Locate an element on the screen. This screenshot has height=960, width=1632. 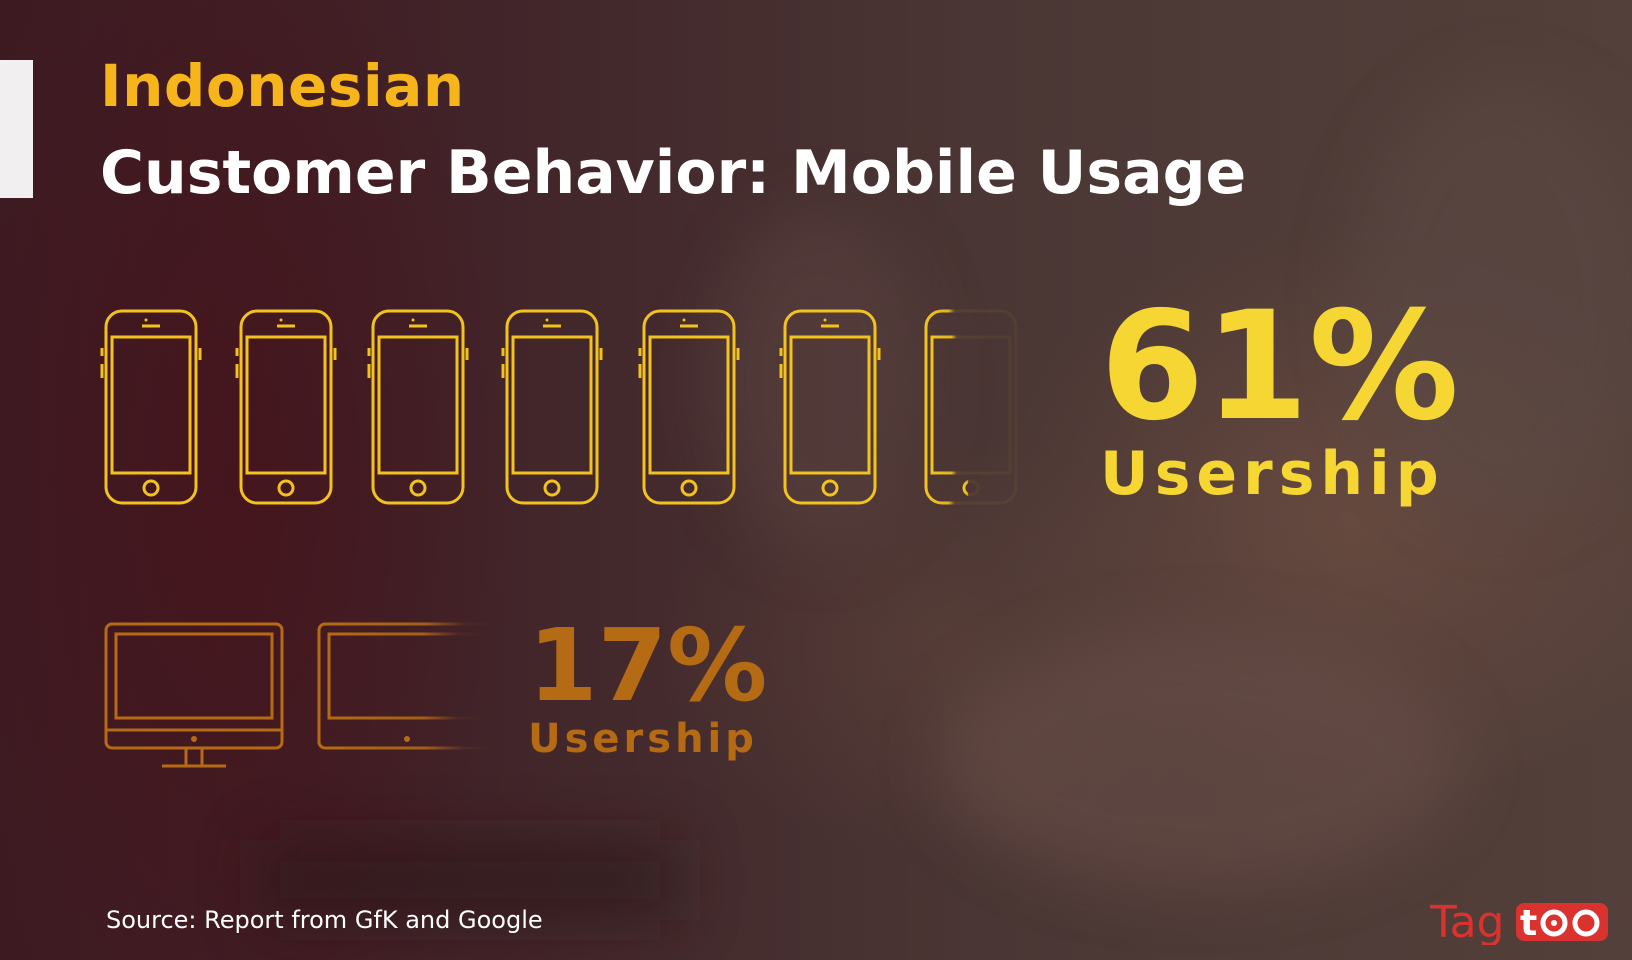
mobile-stat: 61% Usership is located at coordinates (1280, 394).